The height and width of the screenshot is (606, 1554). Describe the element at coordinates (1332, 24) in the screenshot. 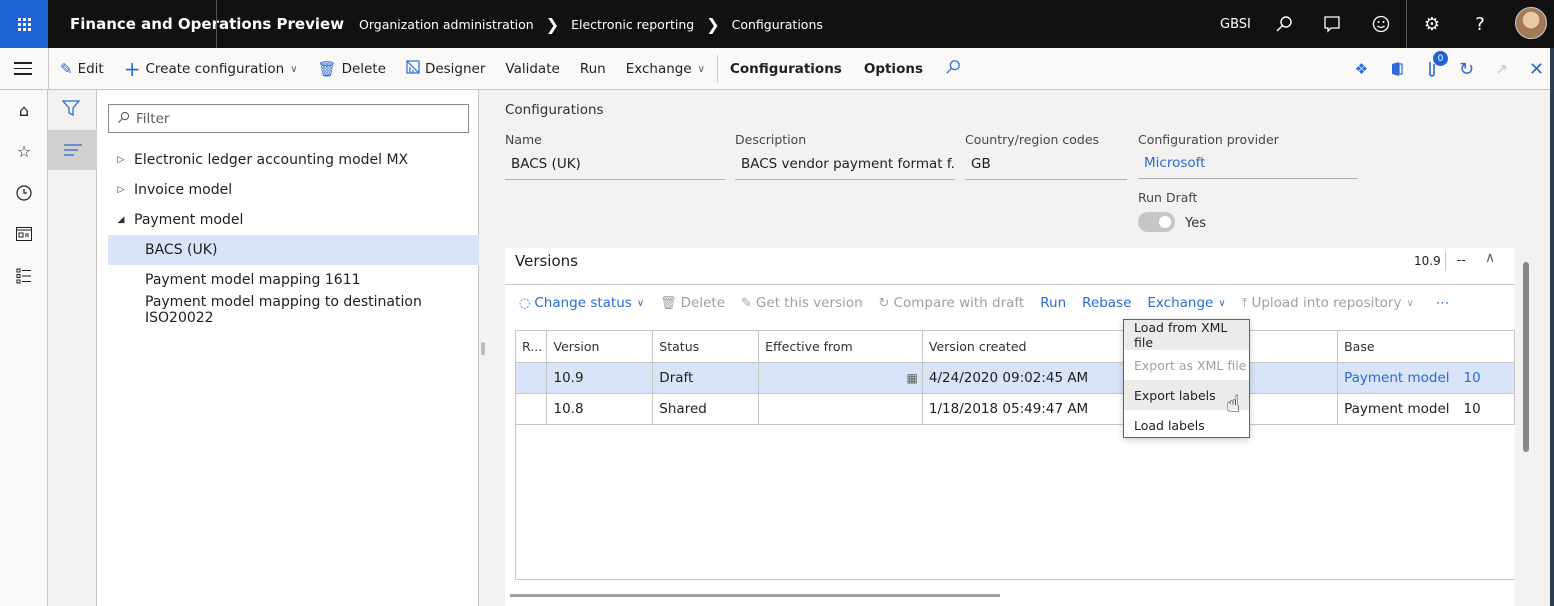

I see `chat-icon` at that location.